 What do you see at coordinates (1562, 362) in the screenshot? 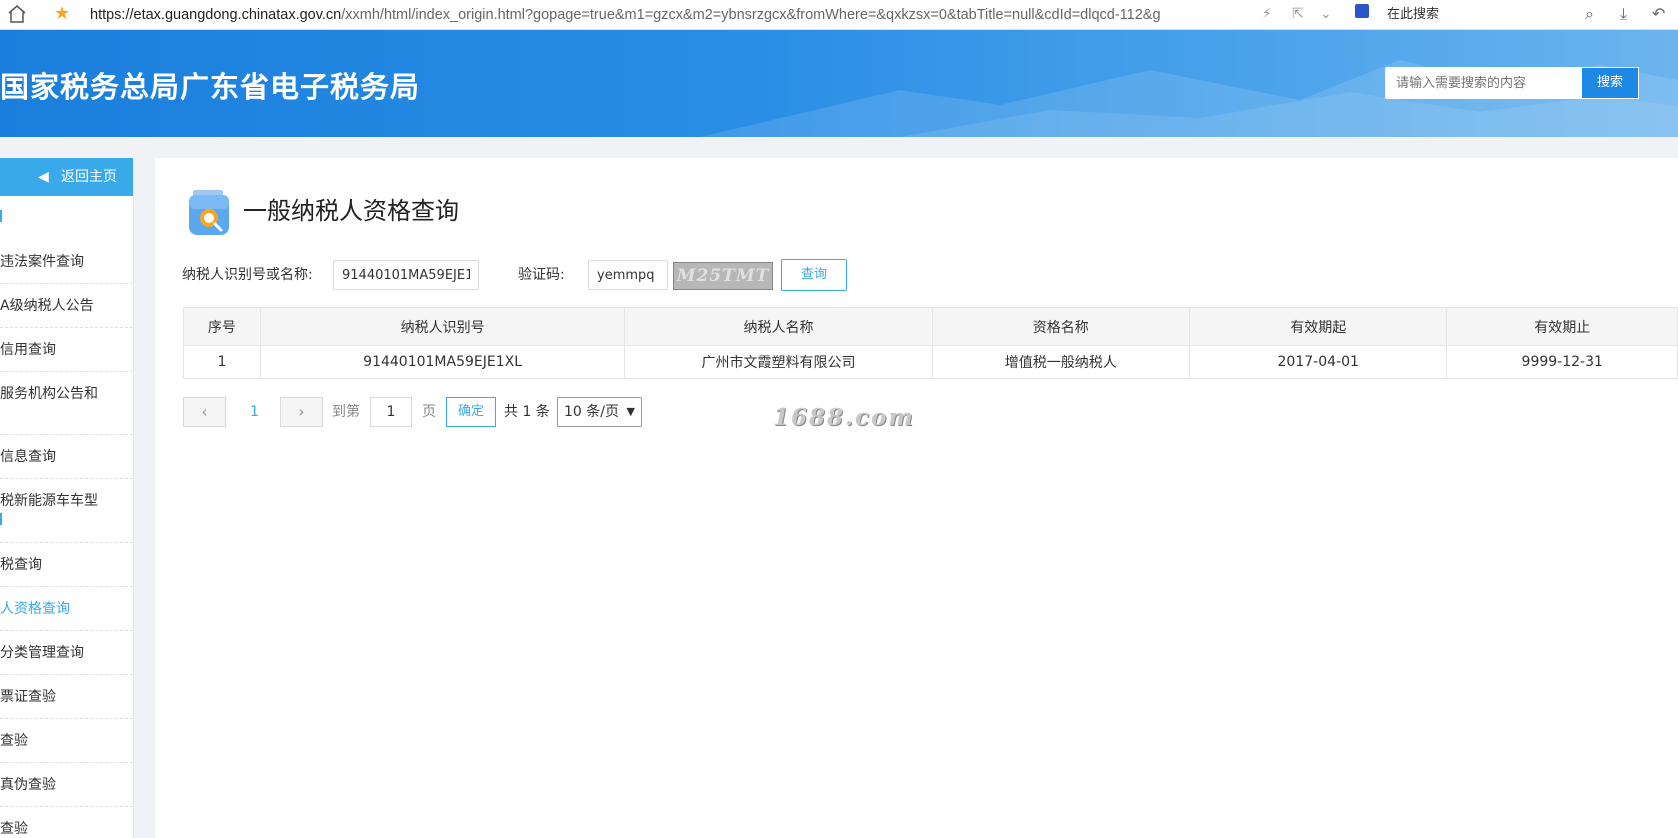
I see `table-cell: 9999-12-31` at bounding box center [1562, 362].